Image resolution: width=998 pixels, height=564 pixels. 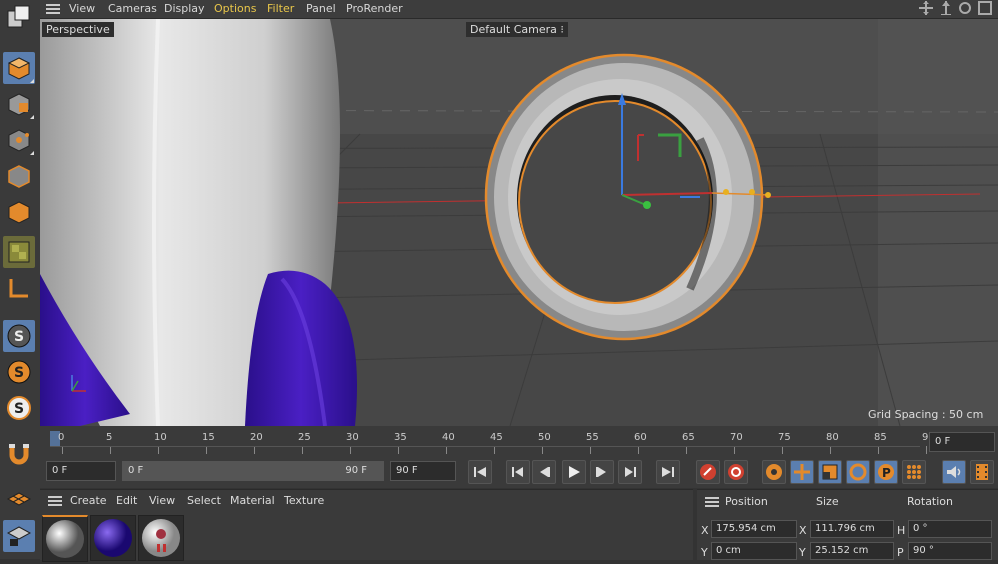 What do you see at coordinates (914, 472) in the screenshot?
I see `point-level-icon` at bounding box center [914, 472].